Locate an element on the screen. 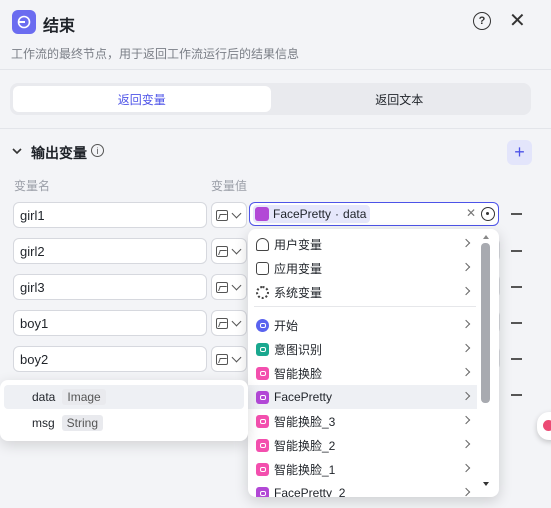  dropdown-item-label: 应用变量 is located at coordinates (298, 268).